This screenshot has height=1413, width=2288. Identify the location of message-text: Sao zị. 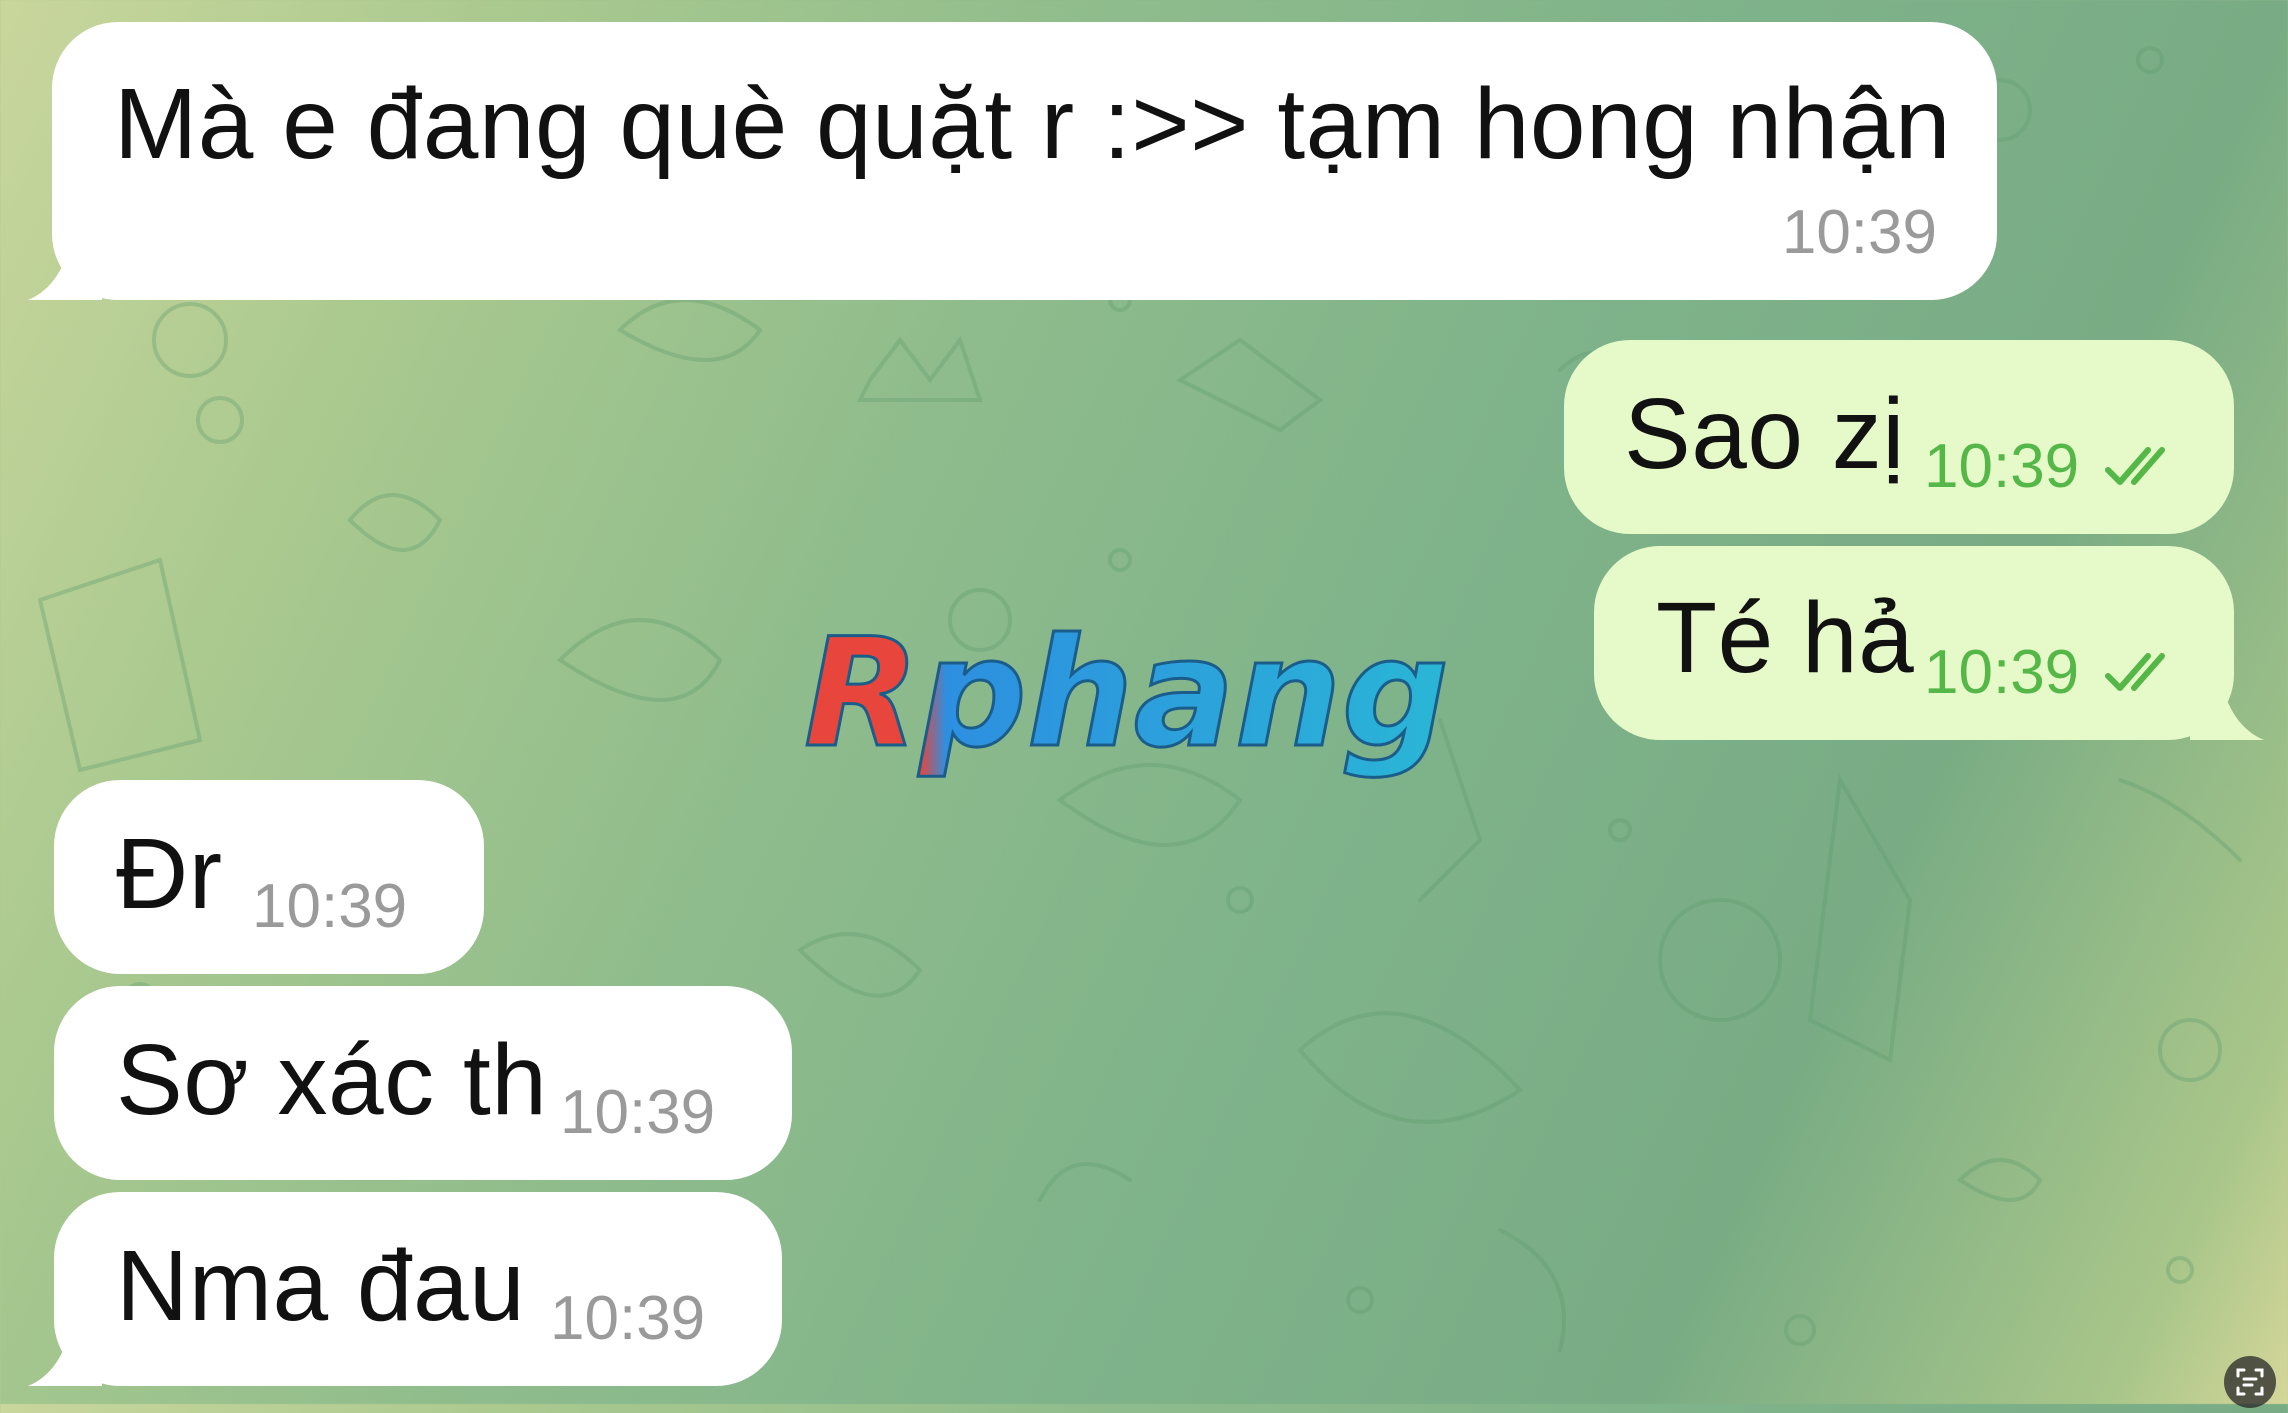
(1764, 434).